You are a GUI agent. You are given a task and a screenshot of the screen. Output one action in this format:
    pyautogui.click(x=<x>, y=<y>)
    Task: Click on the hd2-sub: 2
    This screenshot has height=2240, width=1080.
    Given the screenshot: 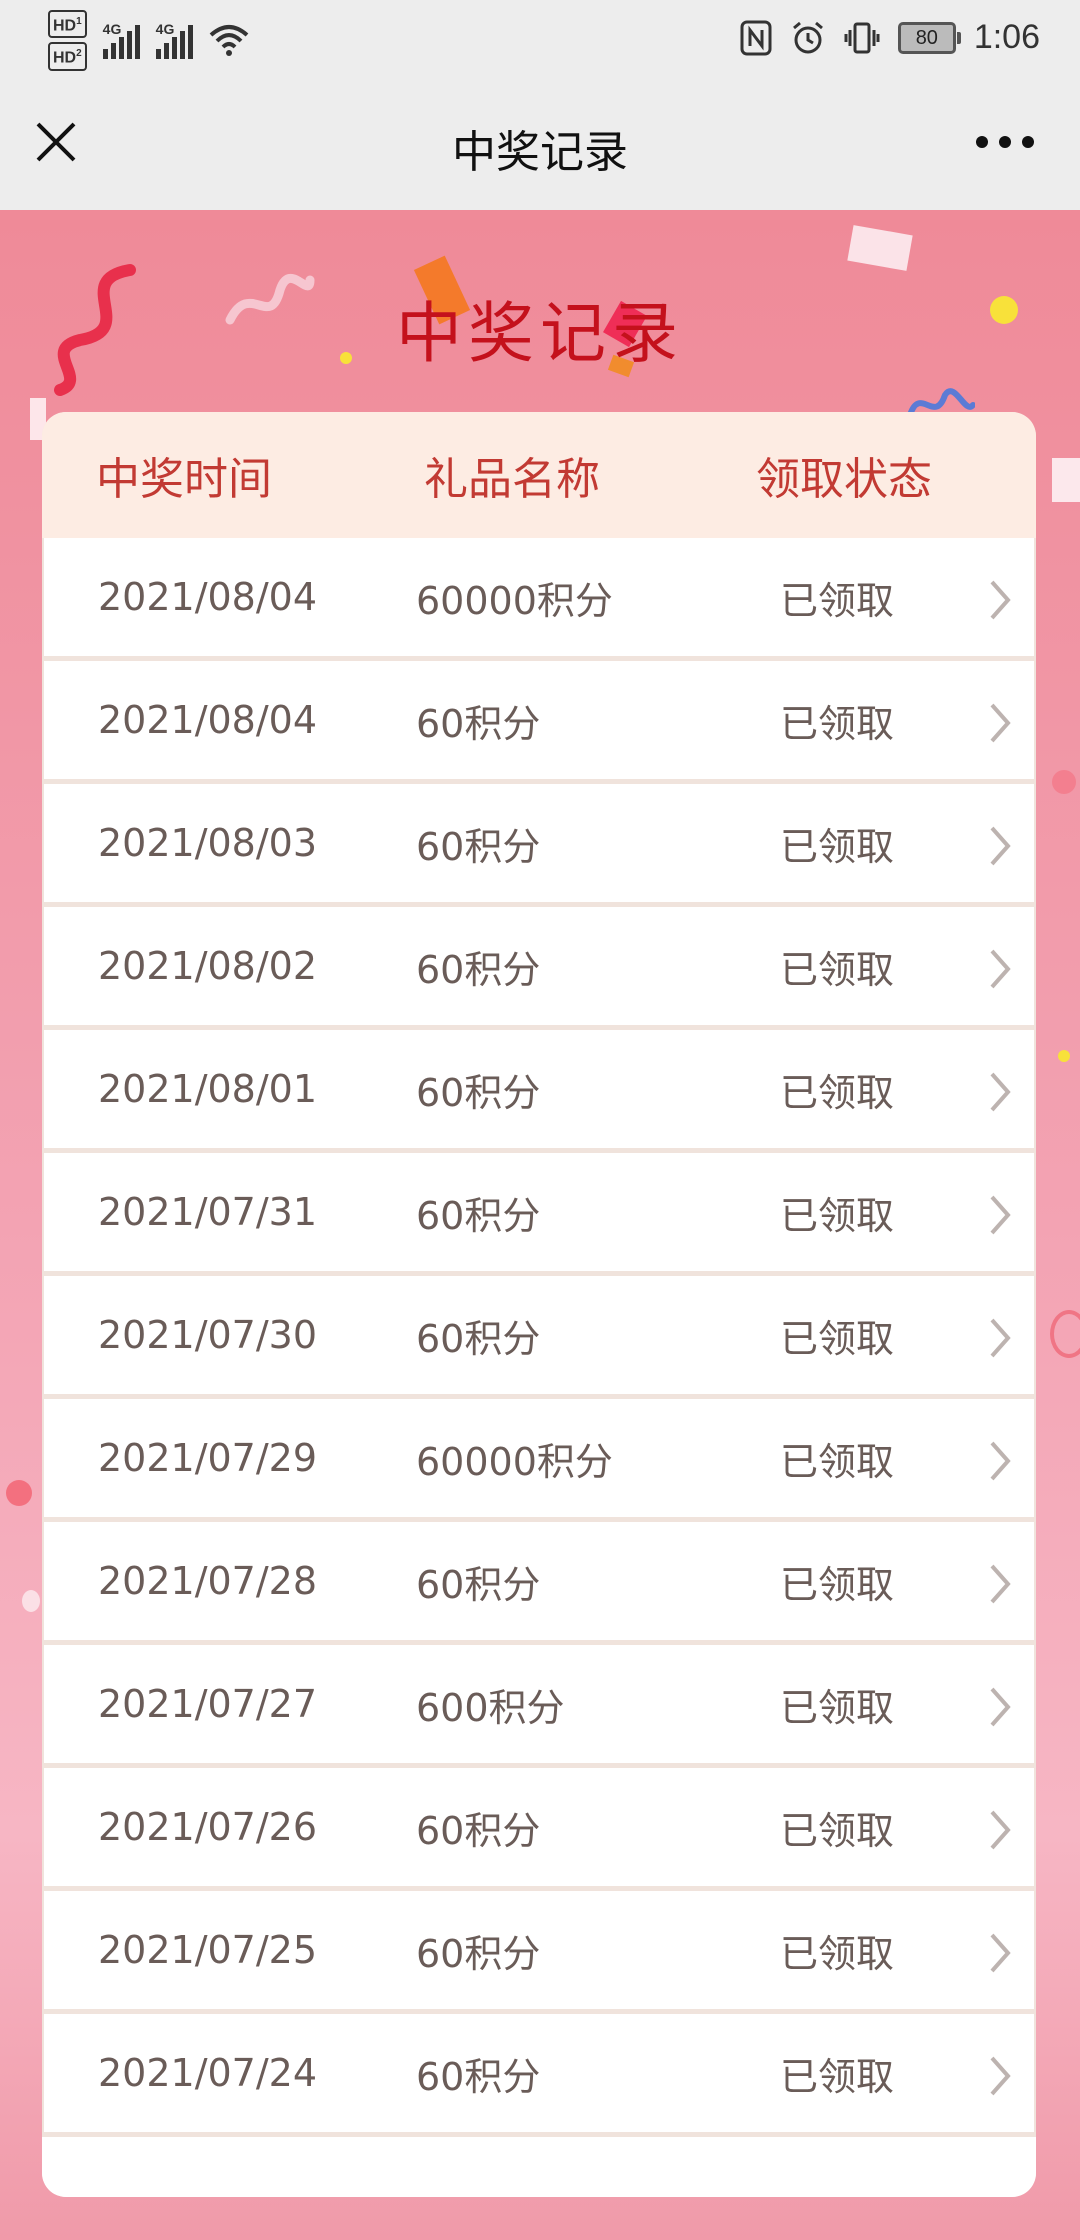 What is the action you would take?
    pyautogui.click(x=79, y=54)
    